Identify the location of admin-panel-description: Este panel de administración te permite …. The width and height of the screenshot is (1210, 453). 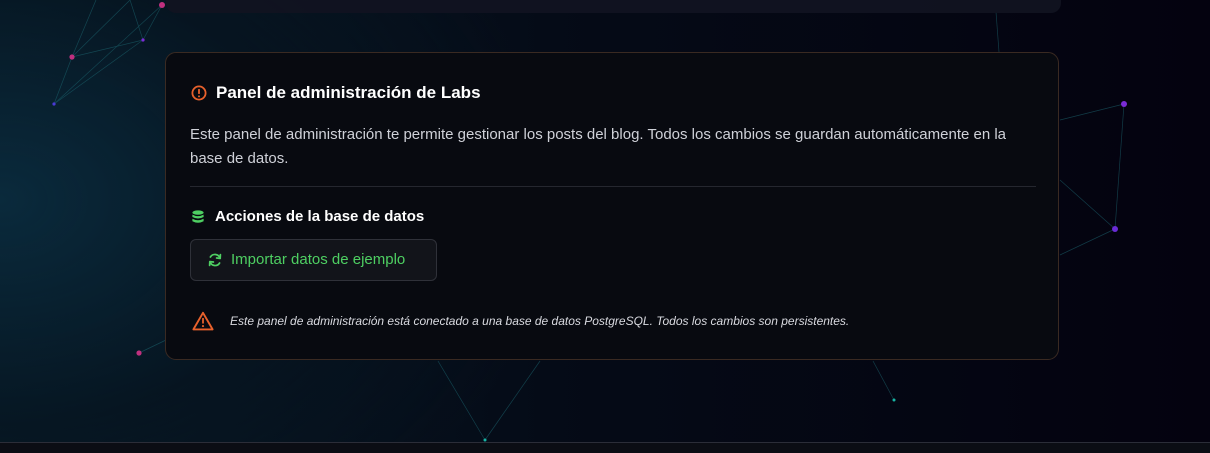
(598, 146).